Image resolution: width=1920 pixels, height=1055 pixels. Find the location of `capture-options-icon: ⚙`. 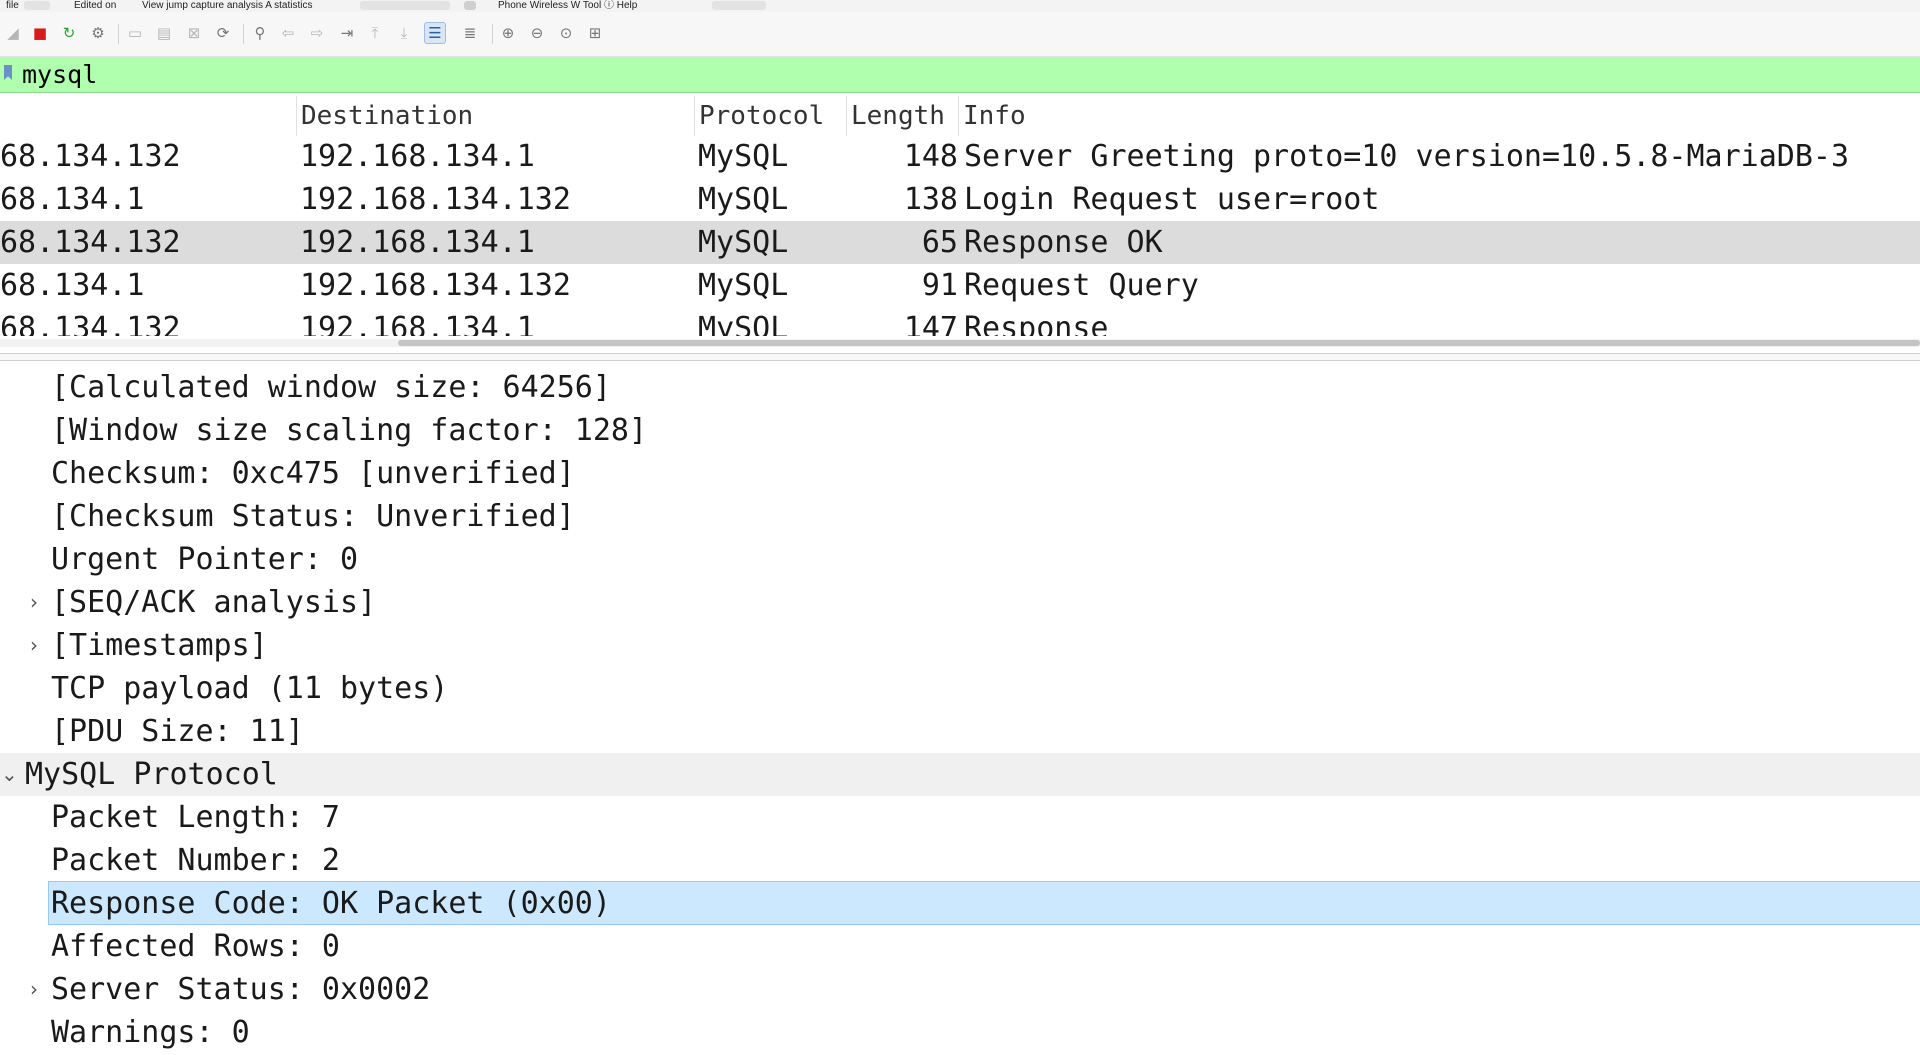

capture-options-icon: ⚙ is located at coordinates (98, 33).